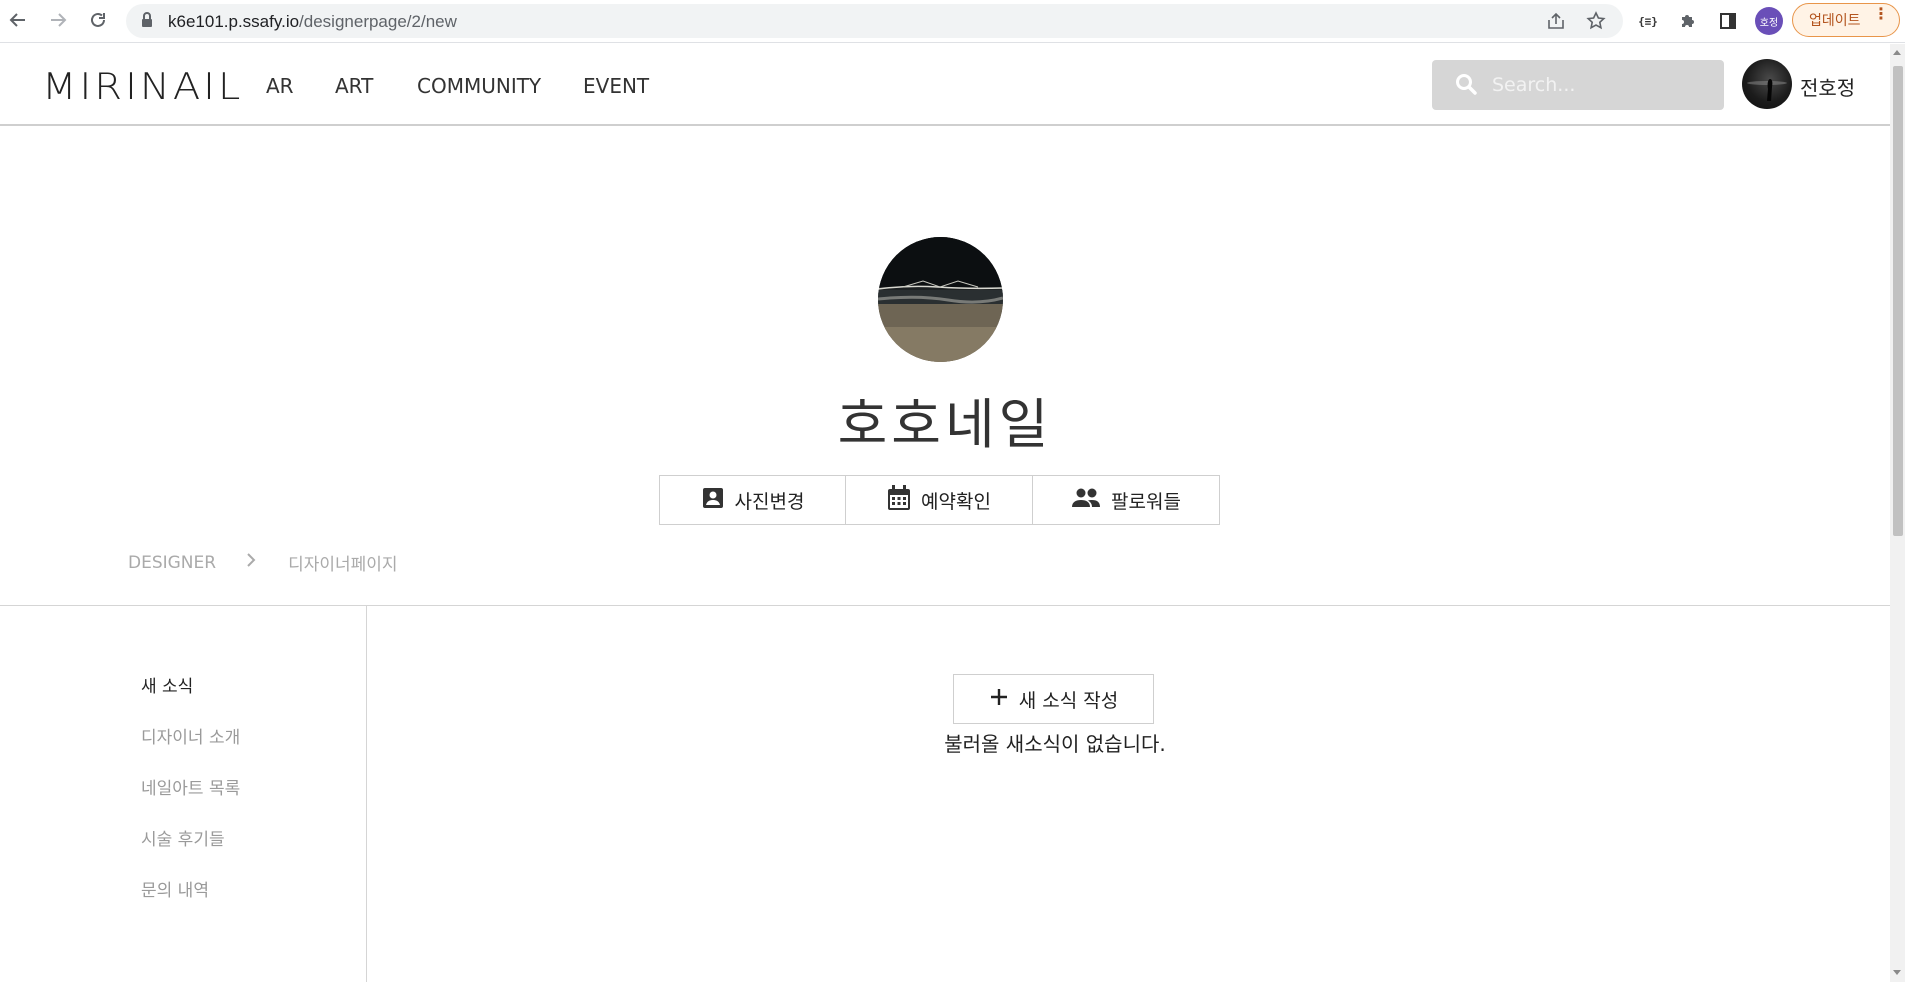 This screenshot has width=1905, height=982. I want to click on people-icon, so click(1086, 500).